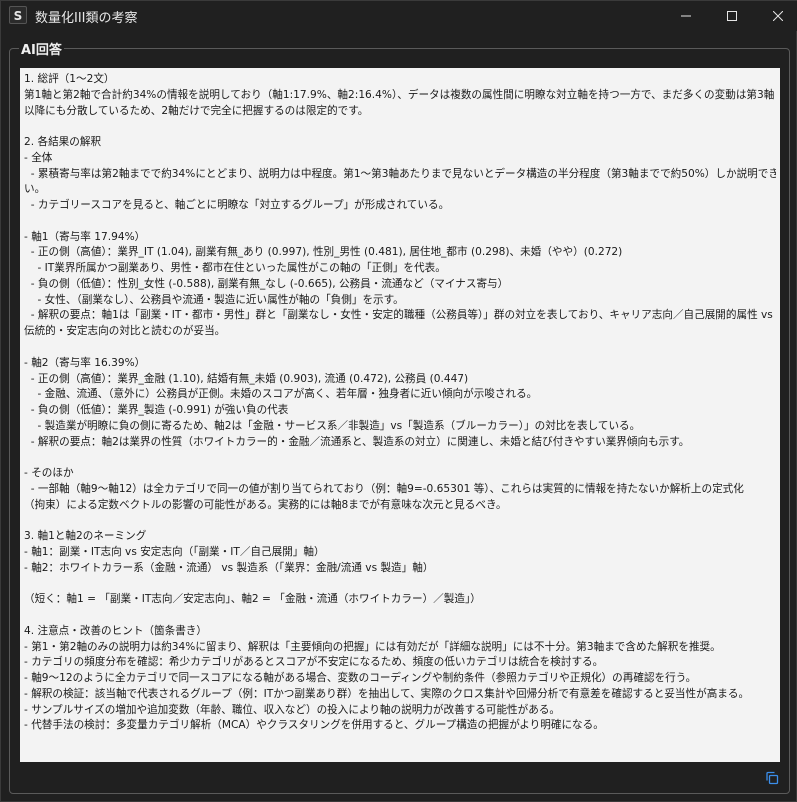  I want to click on copy-icon, so click(772, 778).